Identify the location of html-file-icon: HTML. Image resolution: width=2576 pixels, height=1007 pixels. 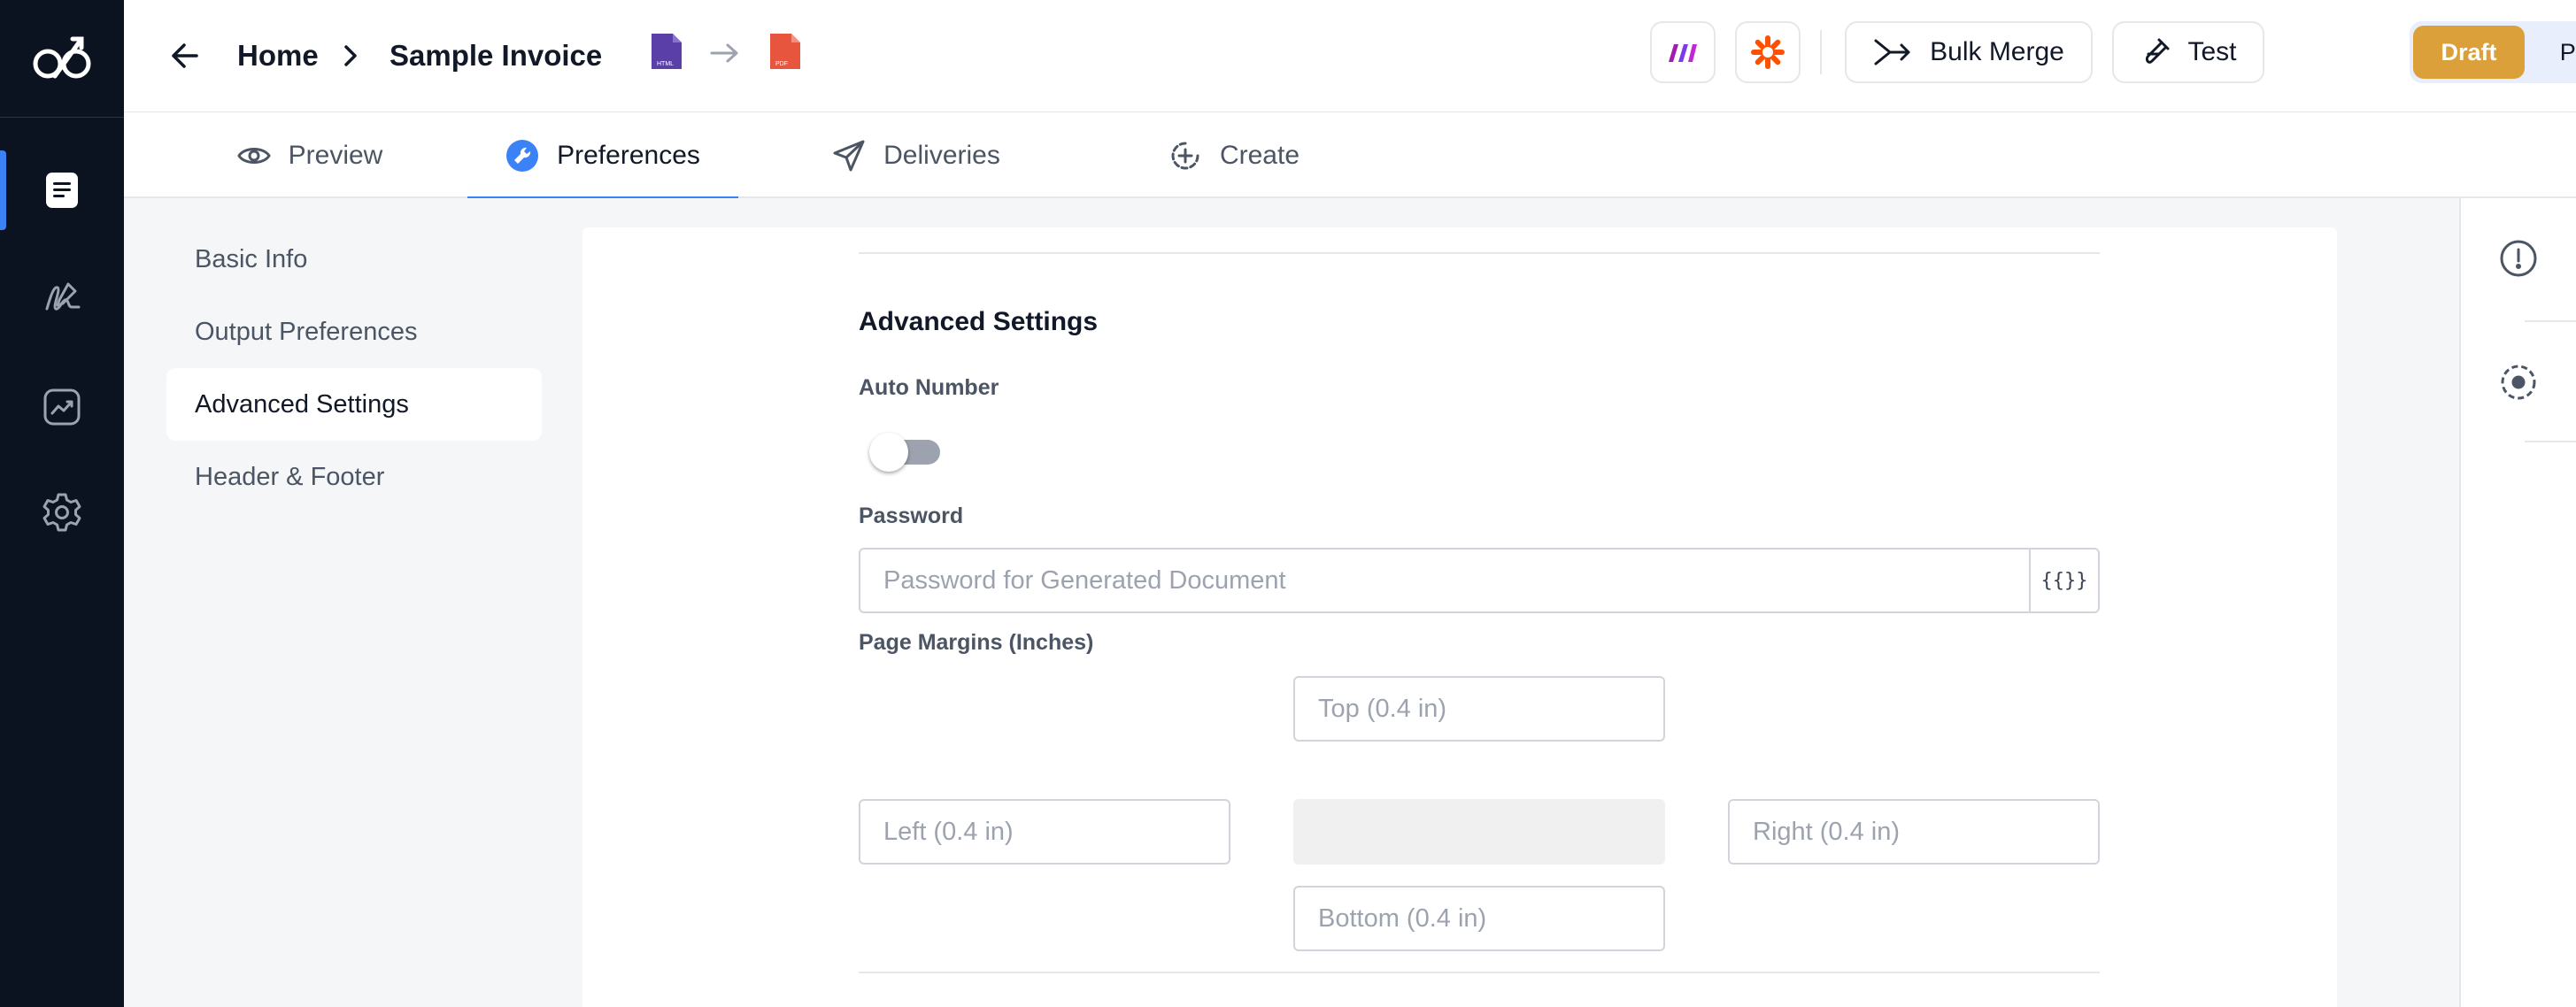
(667, 52).